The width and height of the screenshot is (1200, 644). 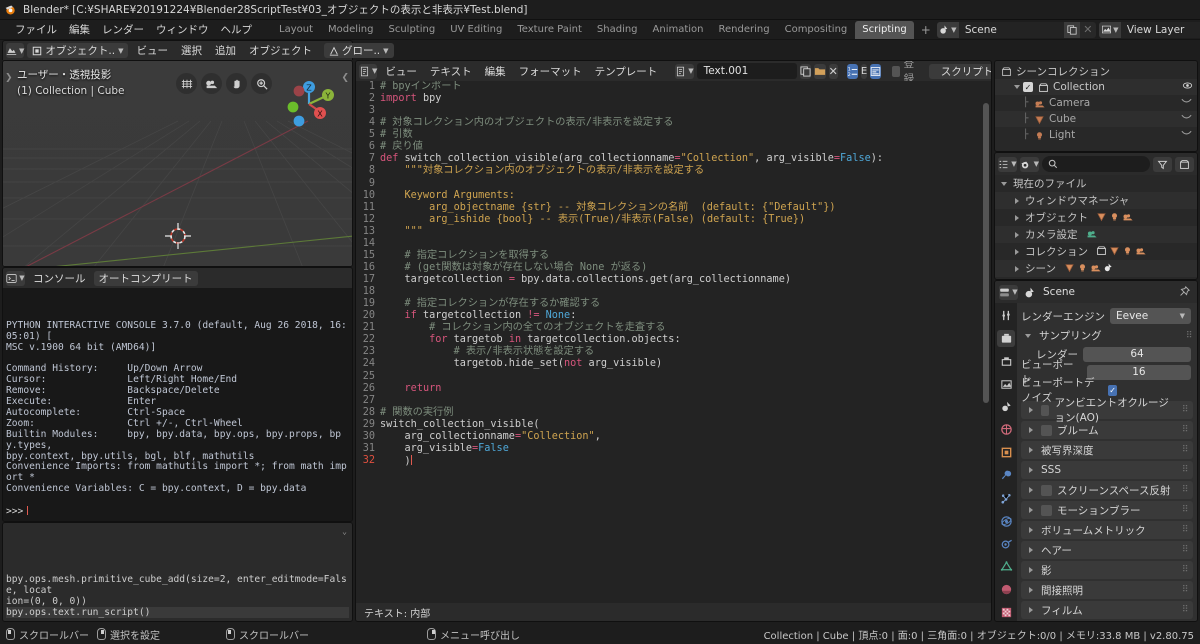 I want to click on text-datablock-name: Text.001, so click(x=746, y=71).